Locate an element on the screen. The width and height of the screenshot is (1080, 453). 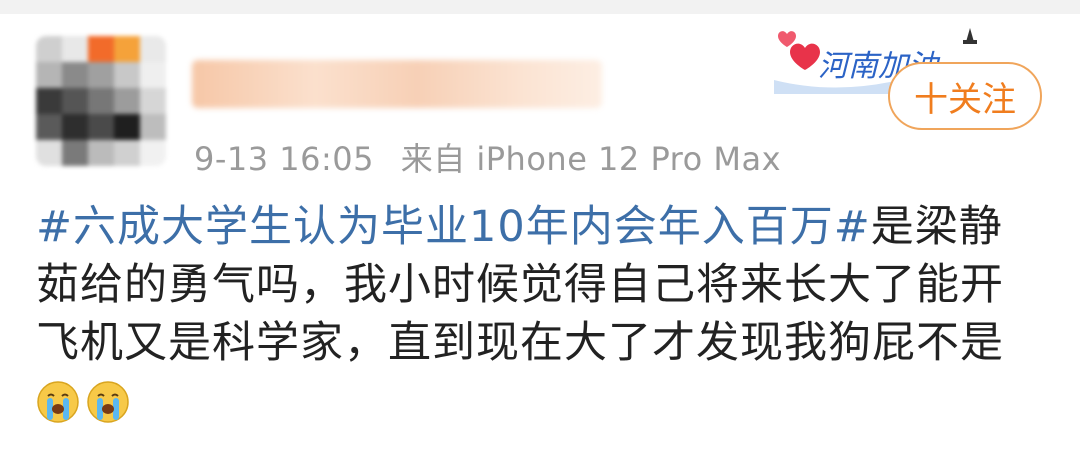
username-blurred is located at coordinates (397, 84).